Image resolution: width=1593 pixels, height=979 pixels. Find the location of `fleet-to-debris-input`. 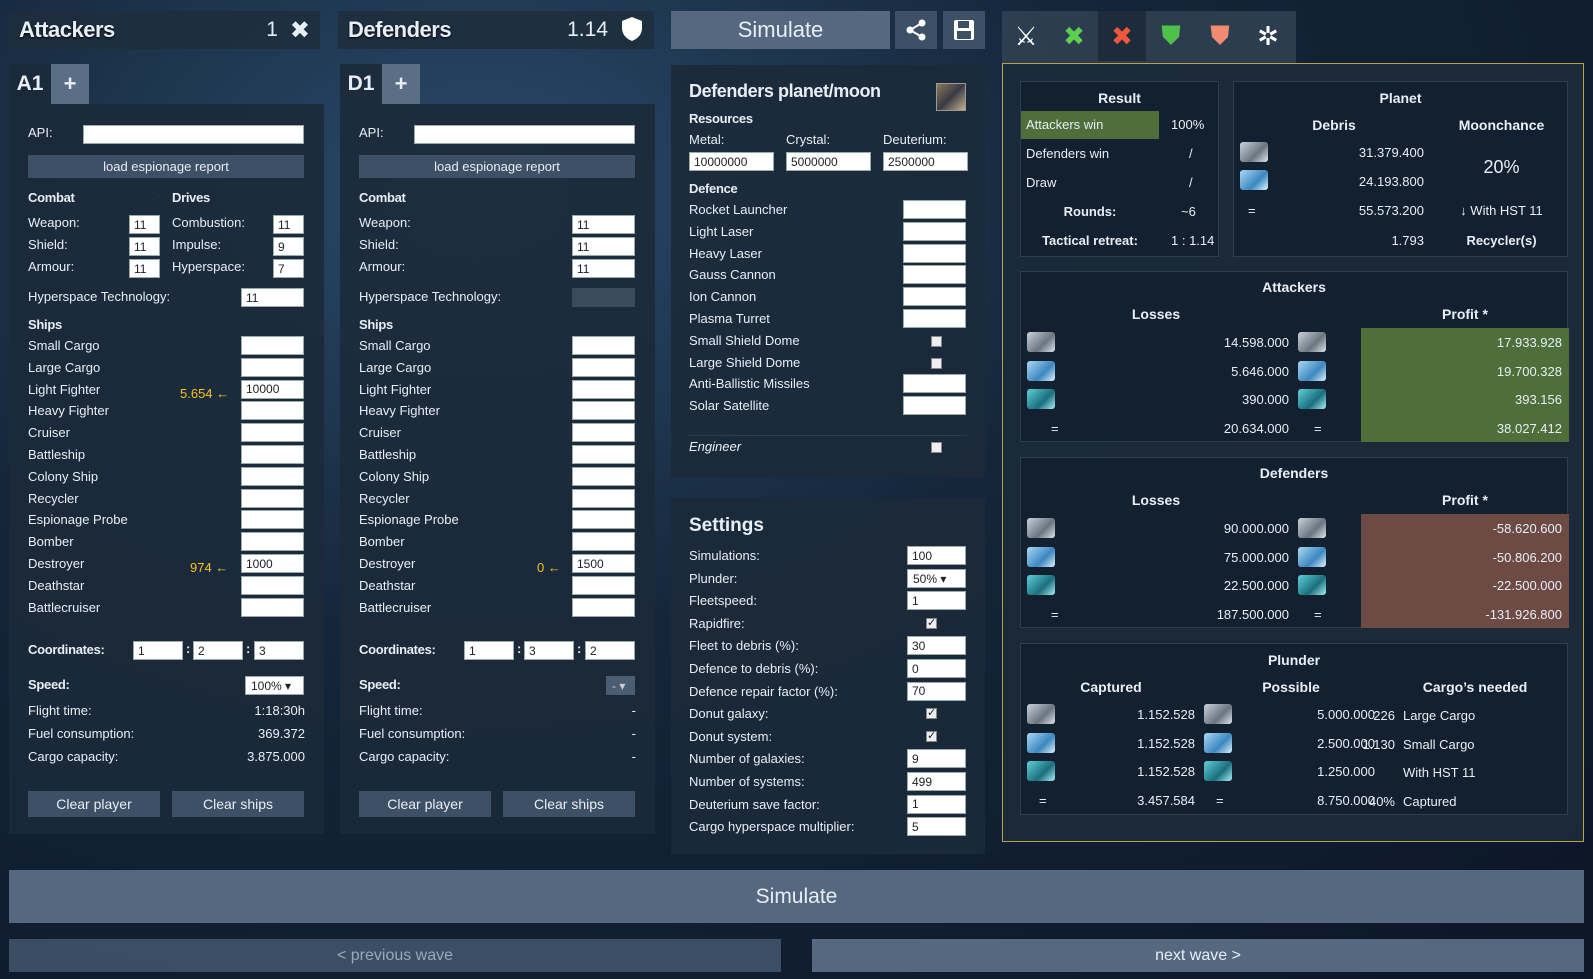

fleet-to-debris-input is located at coordinates (936, 646).